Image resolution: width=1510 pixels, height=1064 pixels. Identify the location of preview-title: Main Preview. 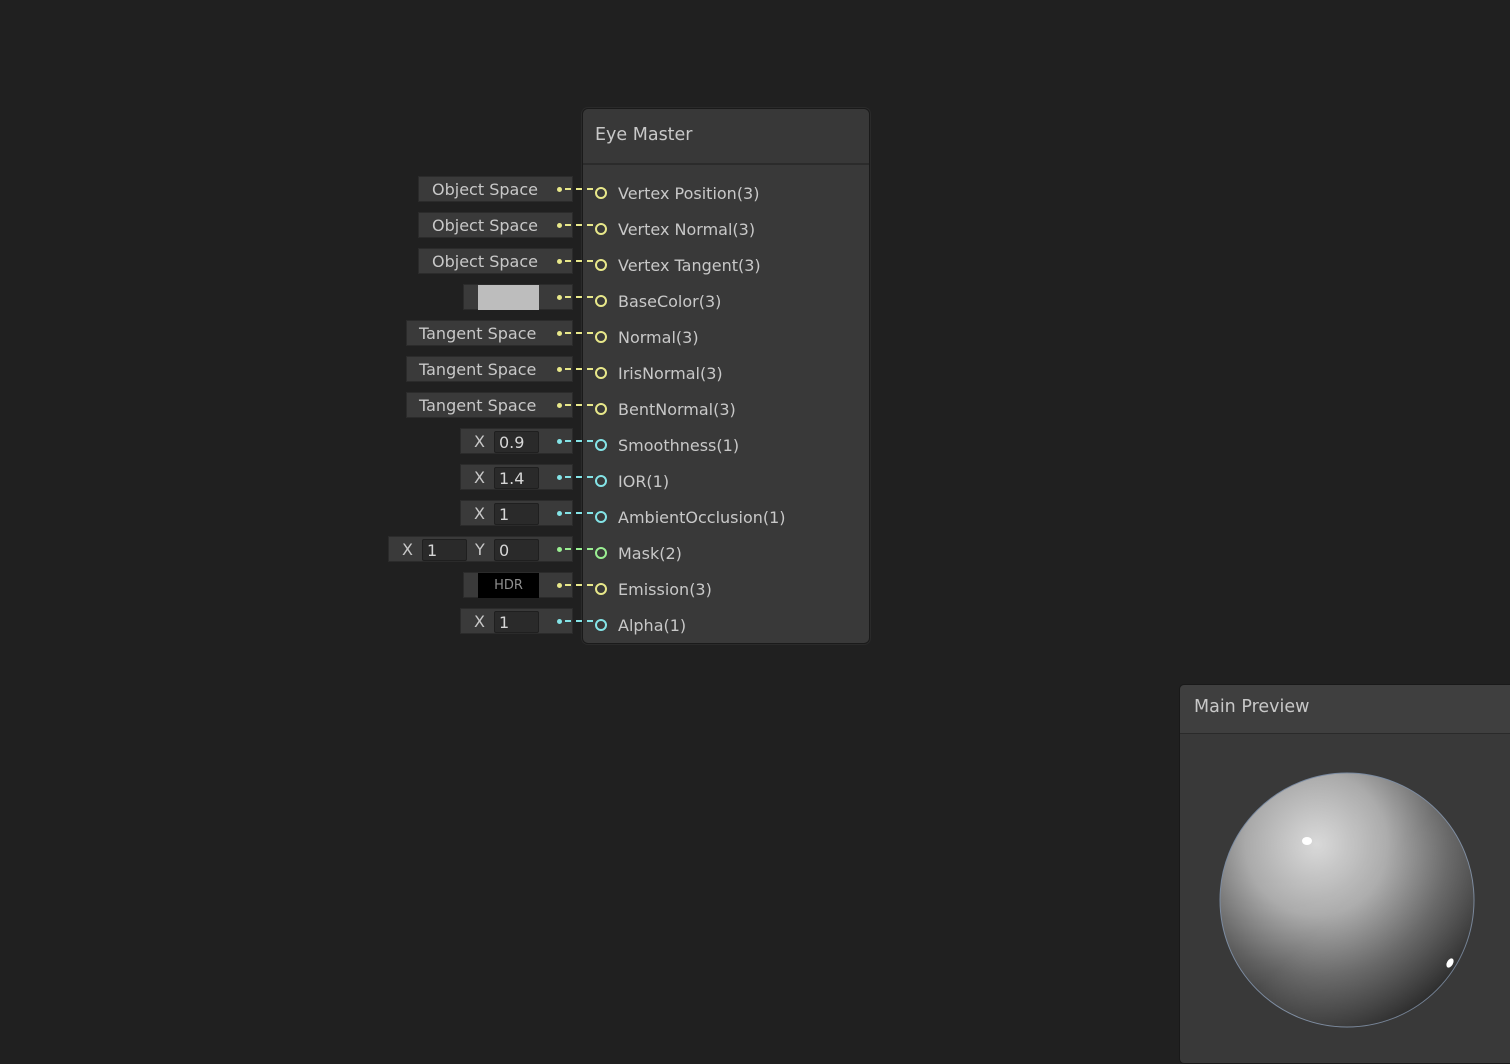
(1252, 707).